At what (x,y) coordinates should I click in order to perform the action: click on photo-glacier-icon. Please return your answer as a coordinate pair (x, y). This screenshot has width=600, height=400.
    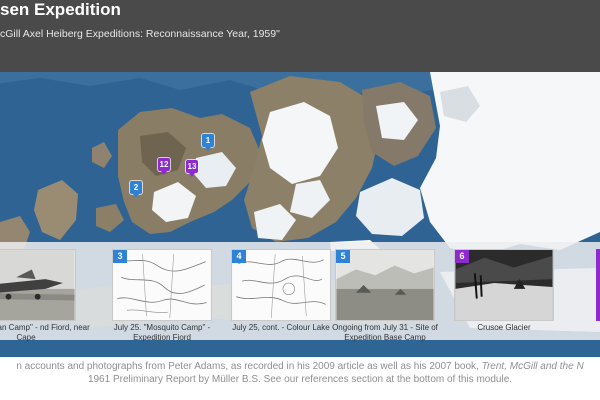
    Looking at the image, I should click on (504, 285).